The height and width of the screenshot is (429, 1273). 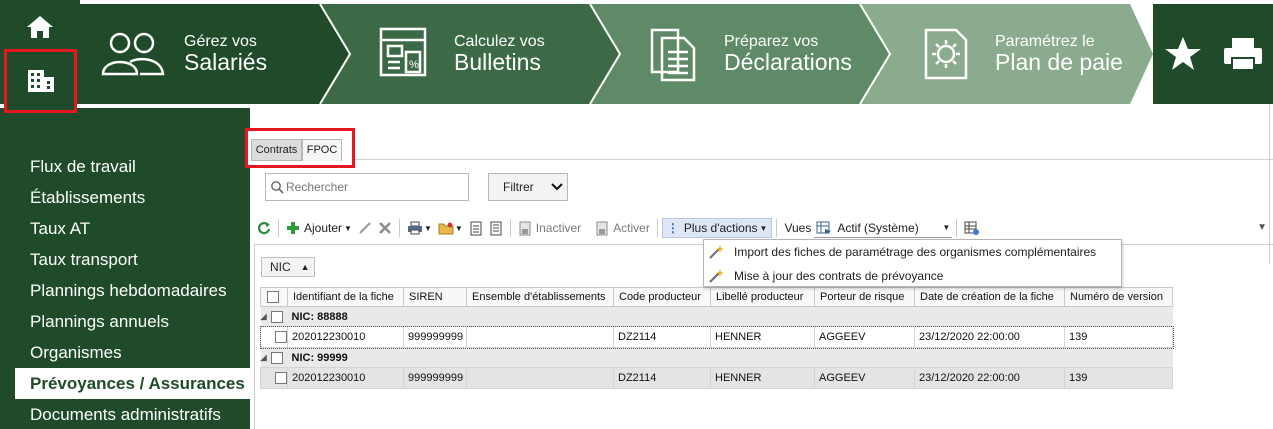 What do you see at coordinates (771, 41) in the screenshot?
I see `step-declarations-small: Préparez vos` at bounding box center [771, 41].